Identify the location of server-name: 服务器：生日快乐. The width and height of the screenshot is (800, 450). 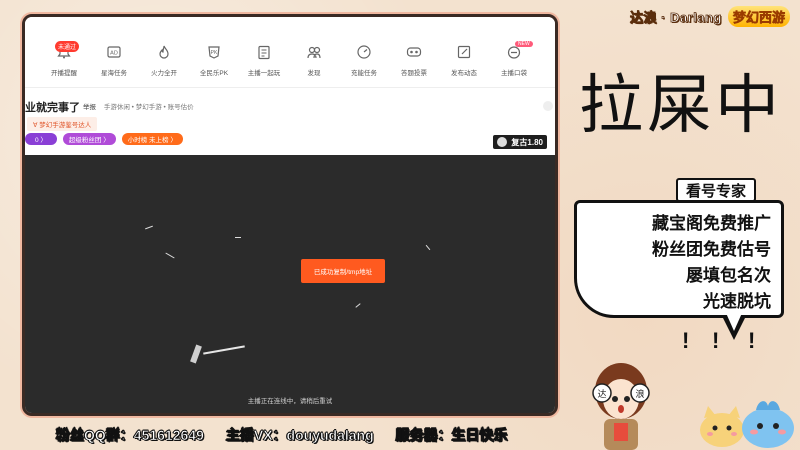
(451, 435).